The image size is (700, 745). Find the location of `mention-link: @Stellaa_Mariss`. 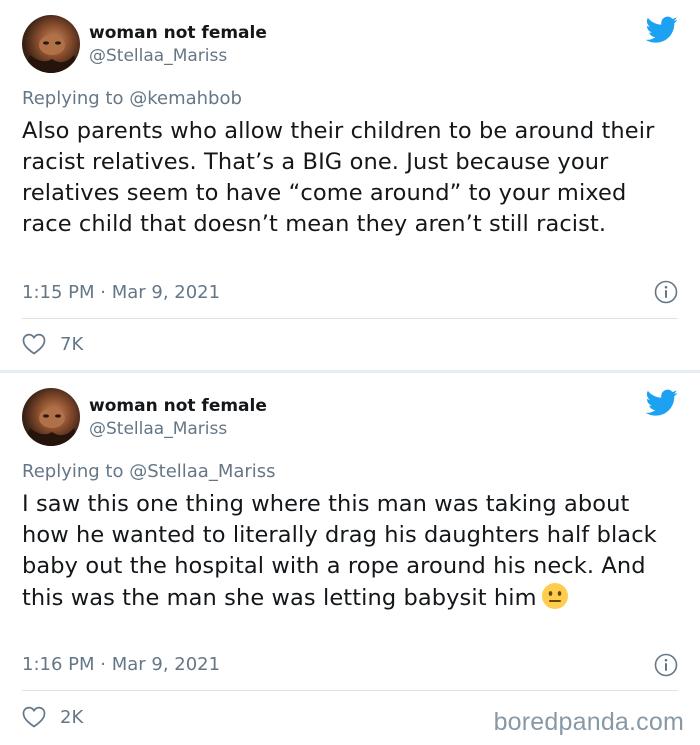

mention-link: @Stellaa_Mariss is located at coordinates (202, 471).